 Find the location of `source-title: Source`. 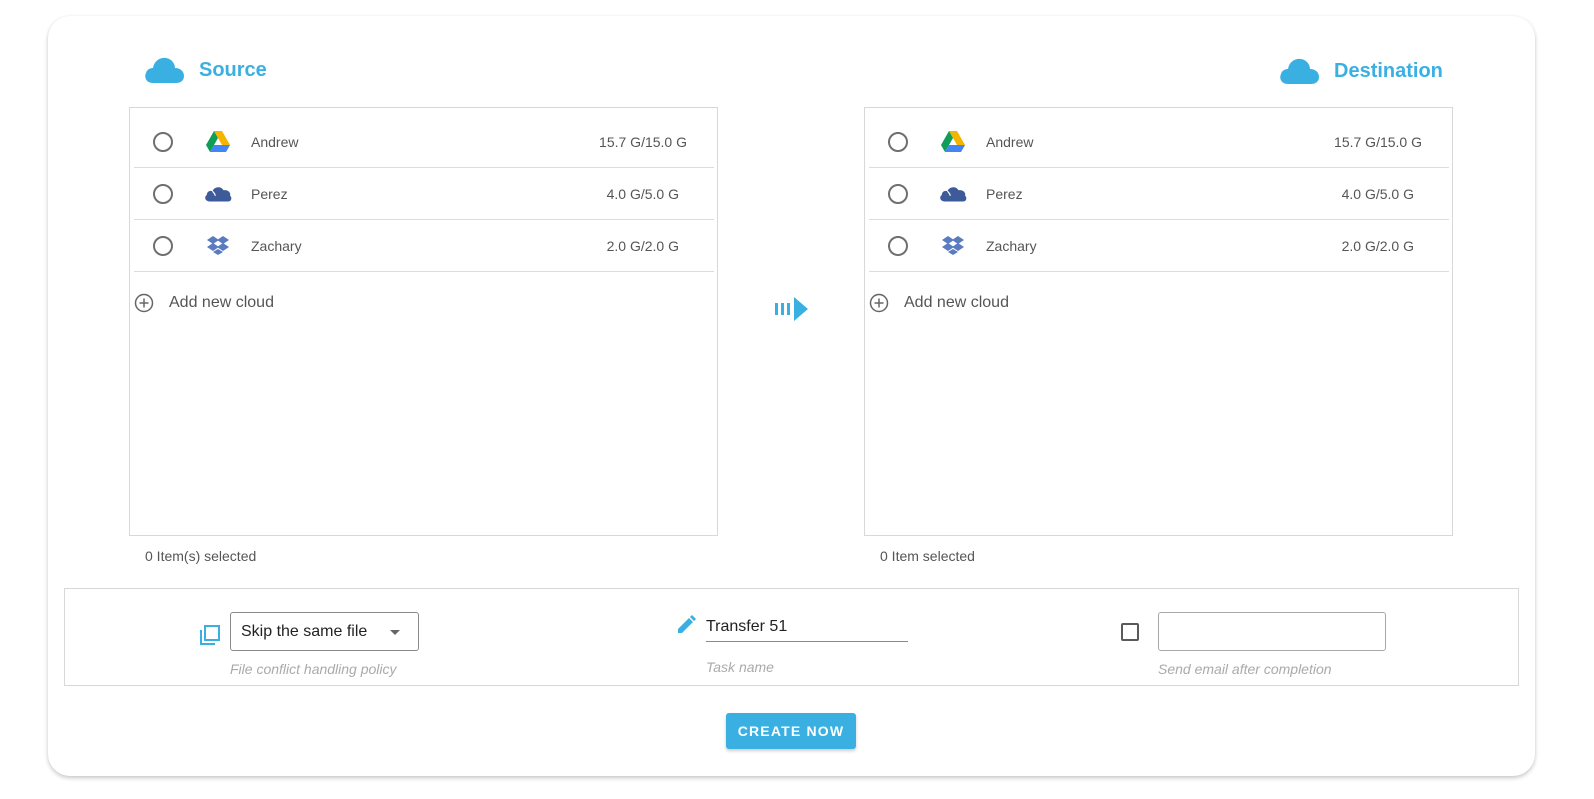

source-title: Source is located at coordinates (233, 69).